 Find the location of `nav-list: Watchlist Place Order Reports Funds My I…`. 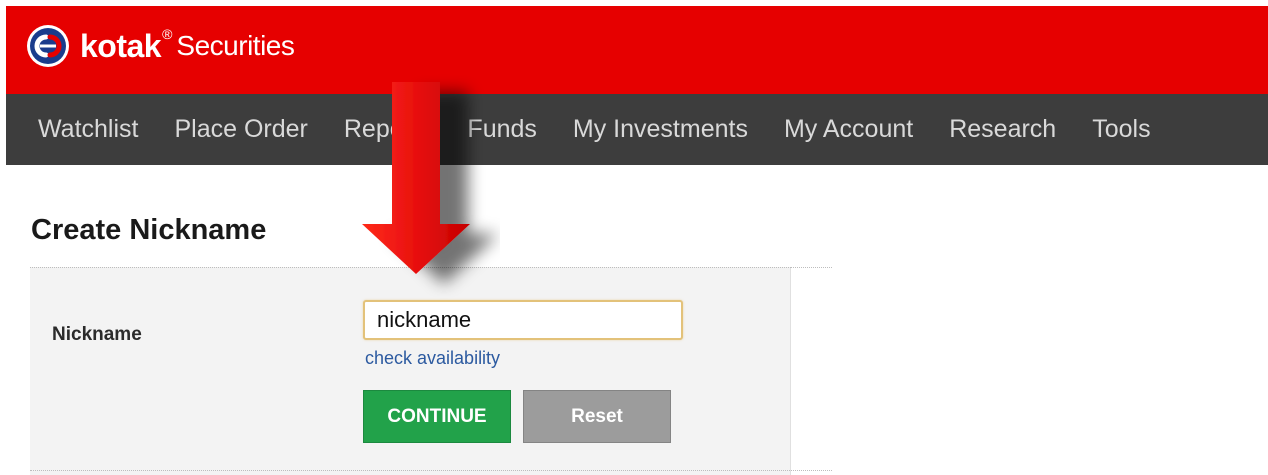

nav-list: Watchlist Place Order Reports Funds My I… is located at coordinates (637, 129).